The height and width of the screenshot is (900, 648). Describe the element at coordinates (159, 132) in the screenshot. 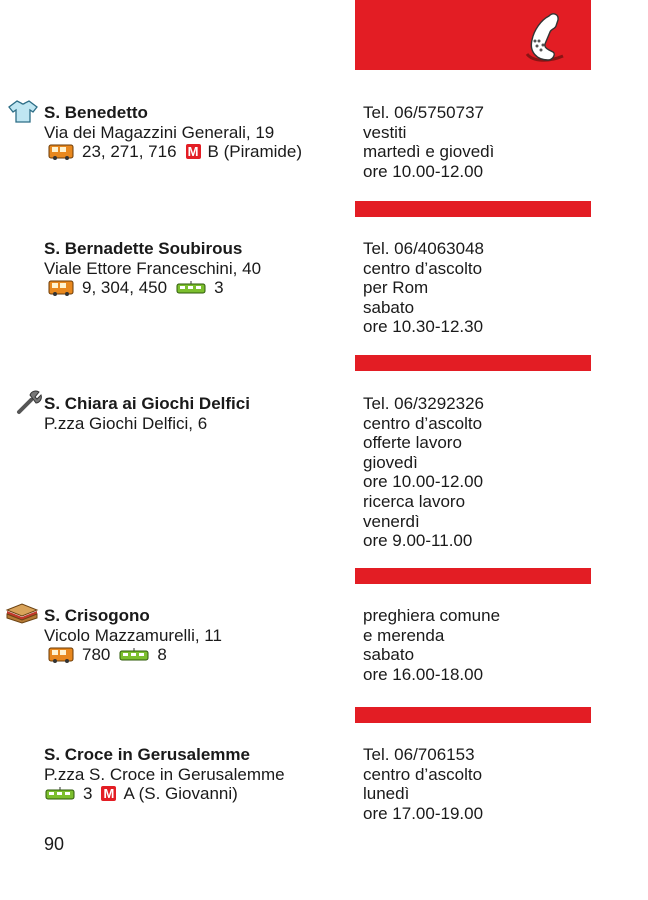

I see `entry-address: Via dei Magazzini Generali, 19` at that location.